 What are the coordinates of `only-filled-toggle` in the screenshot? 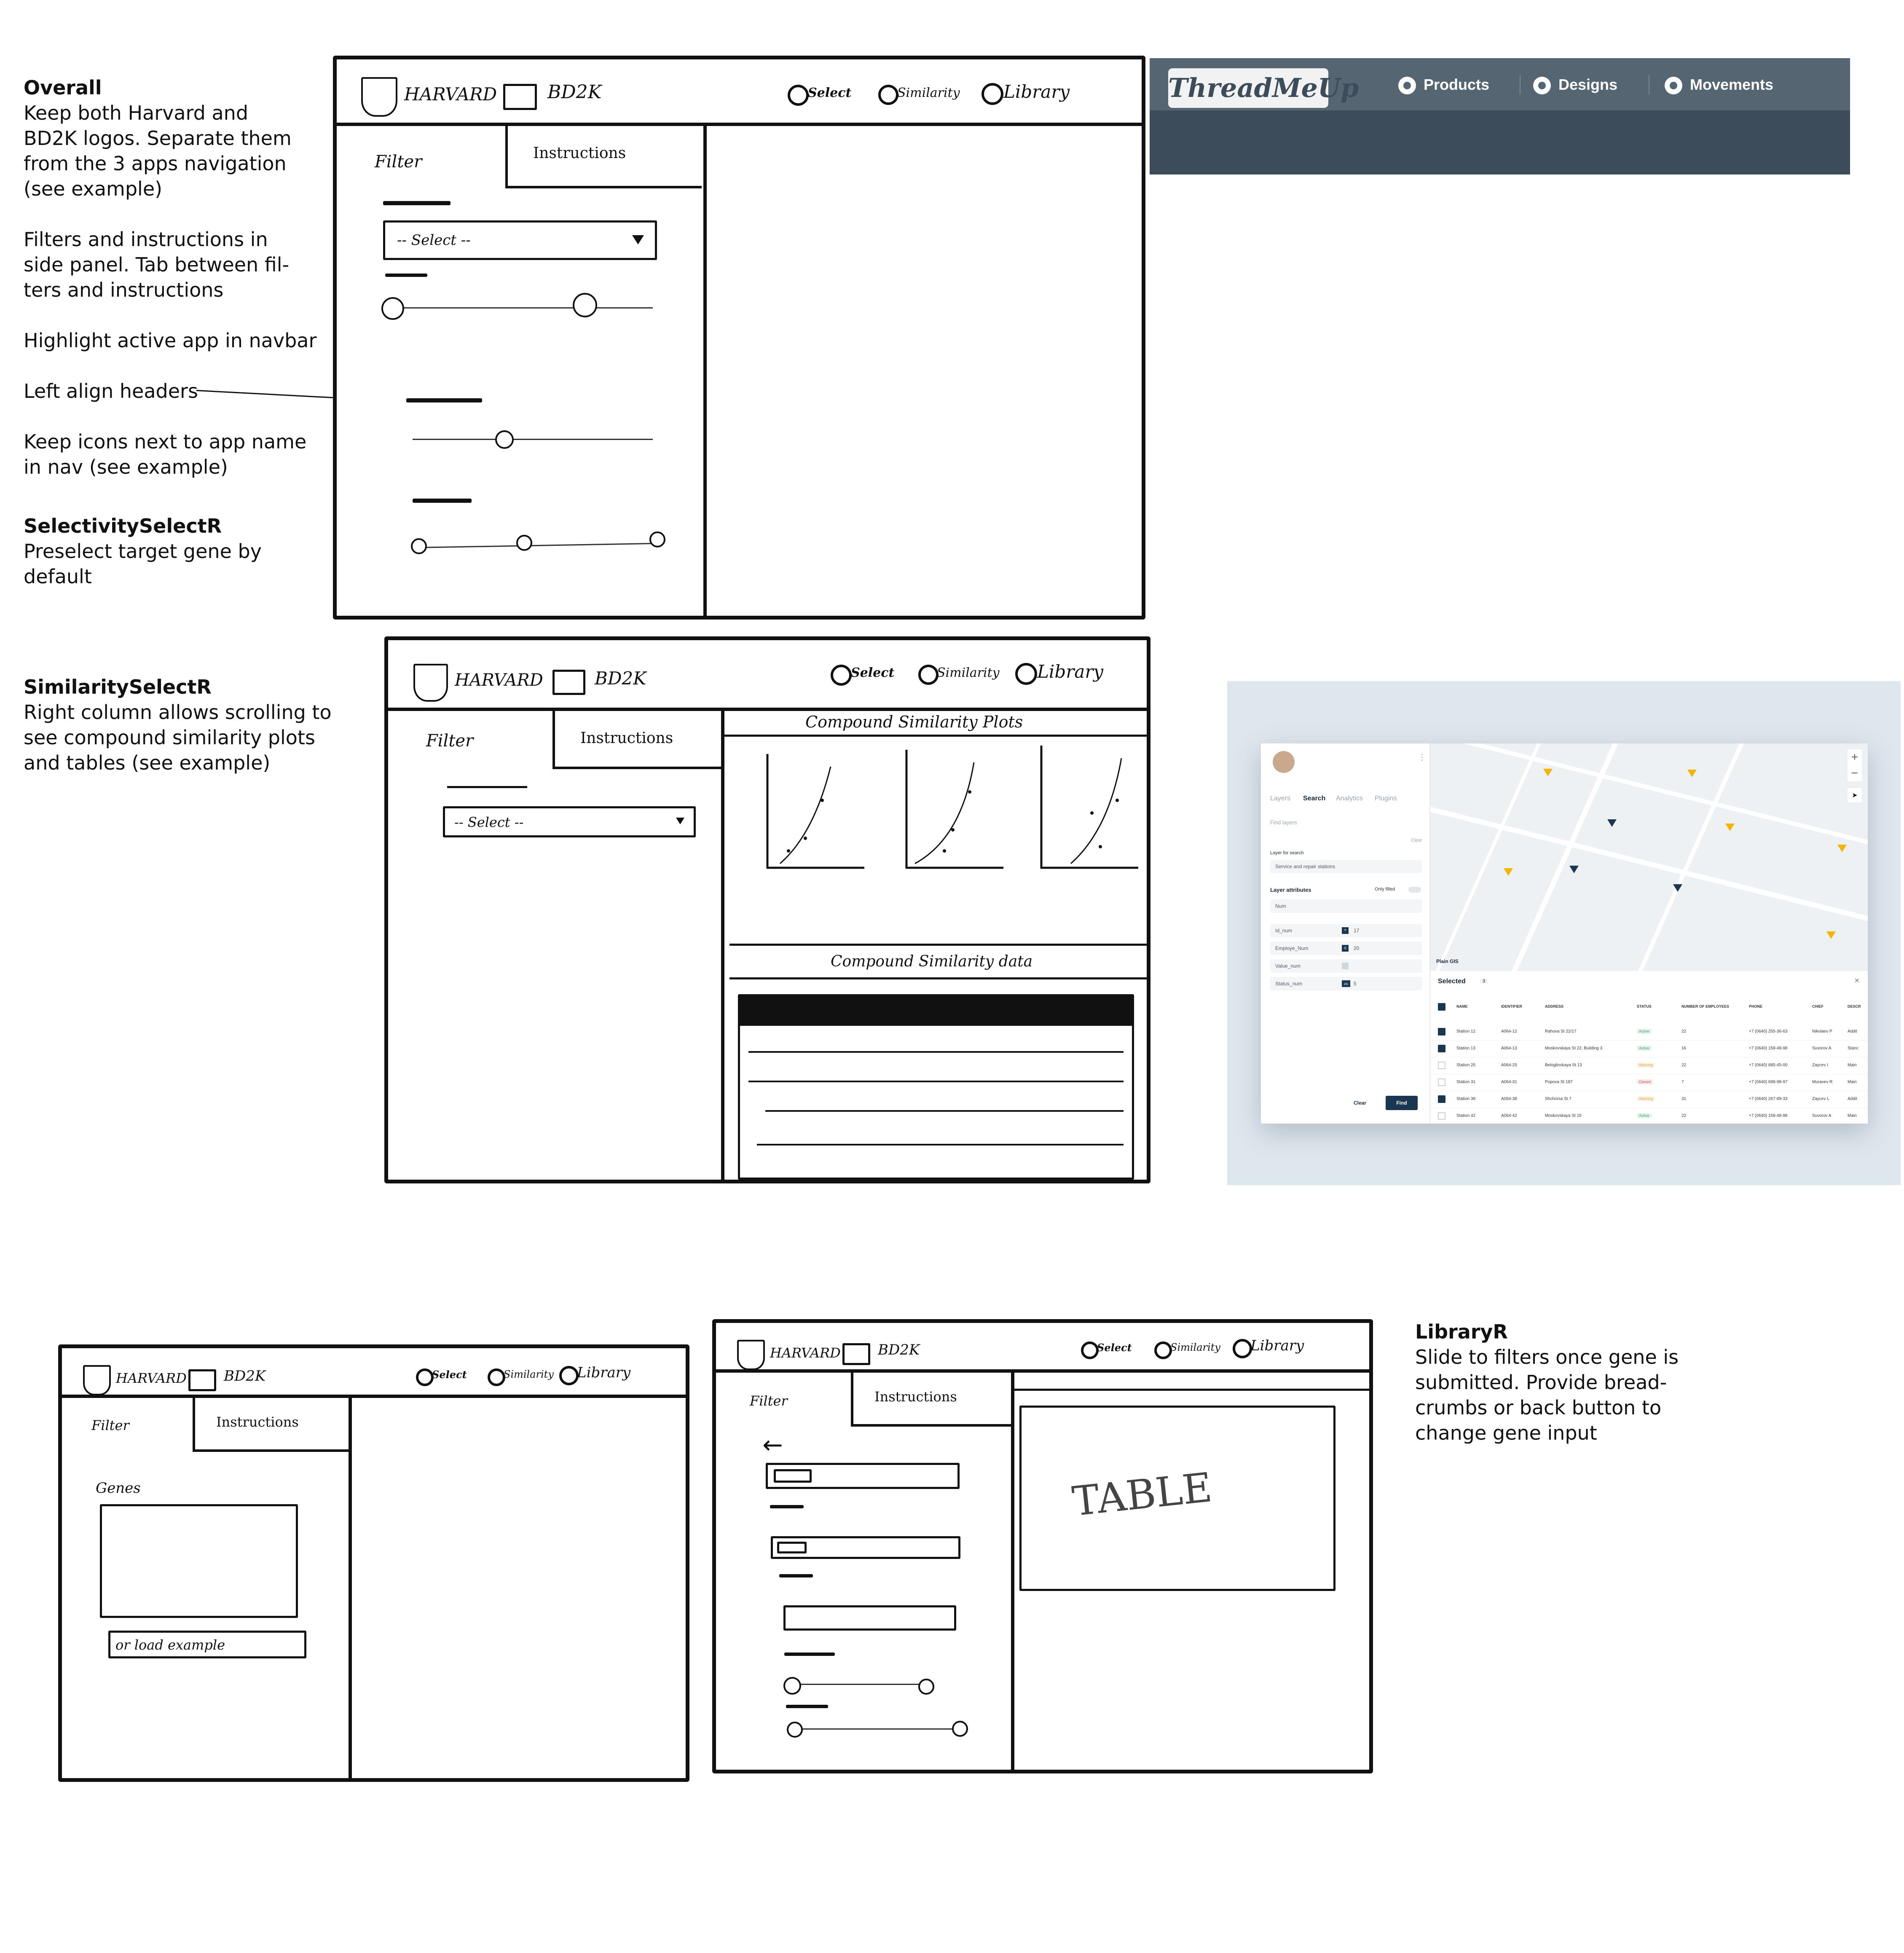 It's located at (1414, 890).